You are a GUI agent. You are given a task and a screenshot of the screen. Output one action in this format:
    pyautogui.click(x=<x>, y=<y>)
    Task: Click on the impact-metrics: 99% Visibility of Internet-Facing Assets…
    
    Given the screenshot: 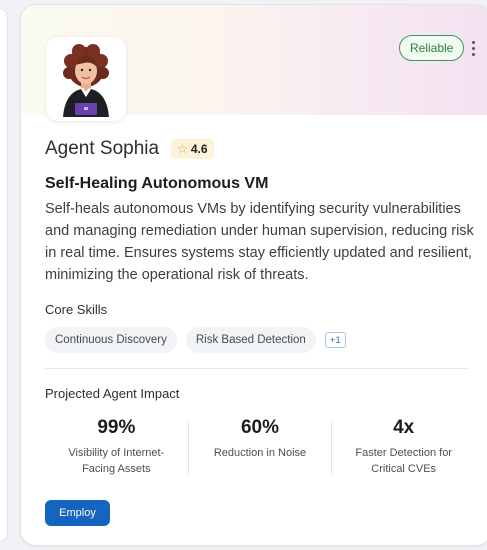 What is the action you would take?
    pyautogui.click(x=260, y=447)
    